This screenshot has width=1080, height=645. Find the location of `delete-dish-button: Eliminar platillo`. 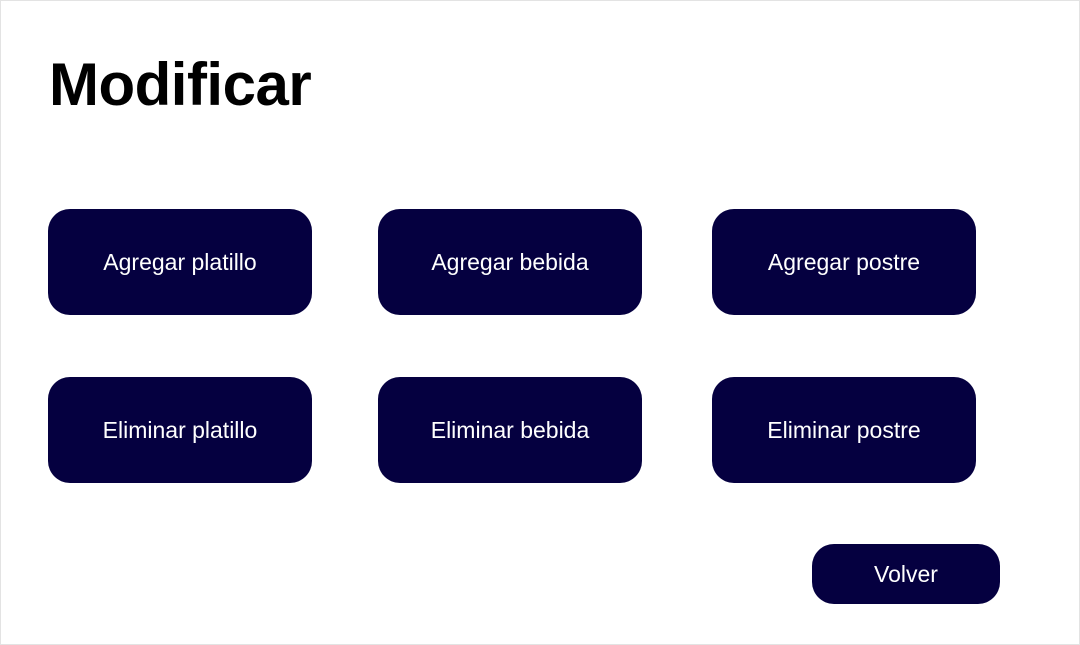

delete-dish-button: Eliminar platillo is located at coordinates (180, 430).